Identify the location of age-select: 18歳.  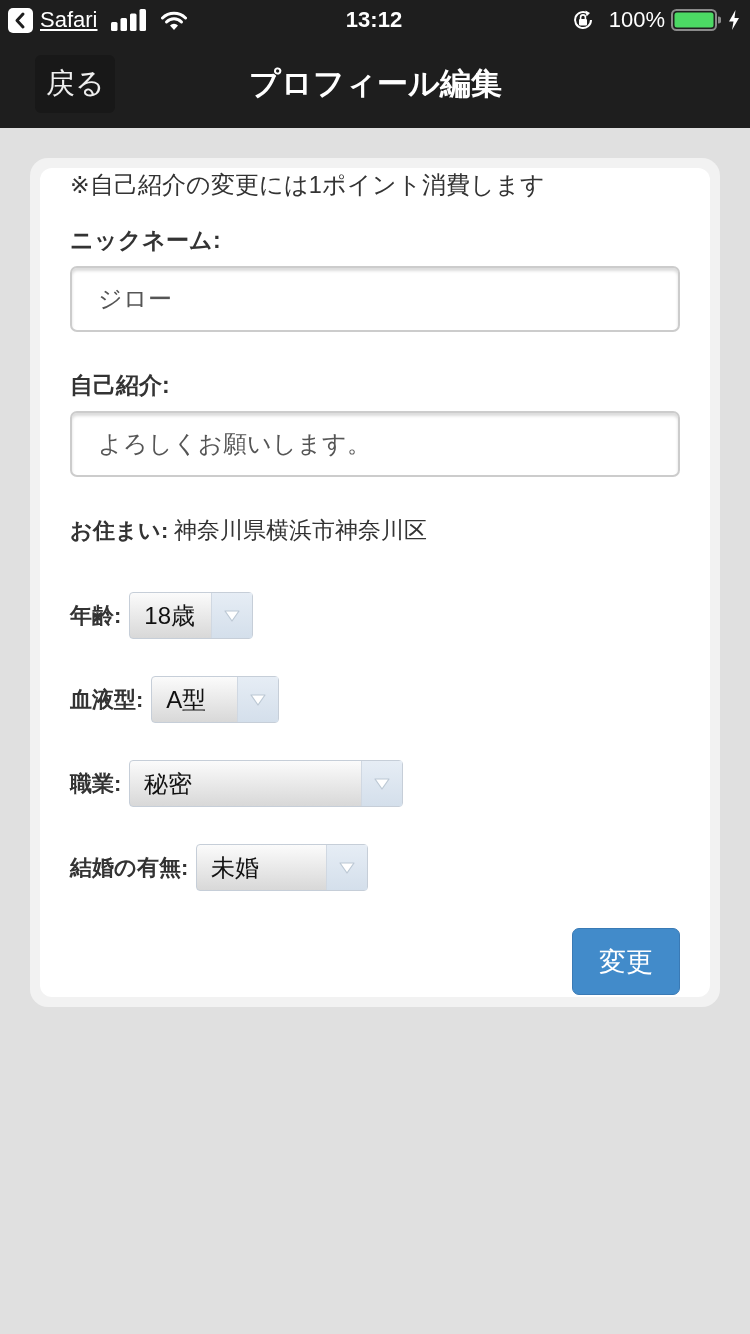
(191, 615).